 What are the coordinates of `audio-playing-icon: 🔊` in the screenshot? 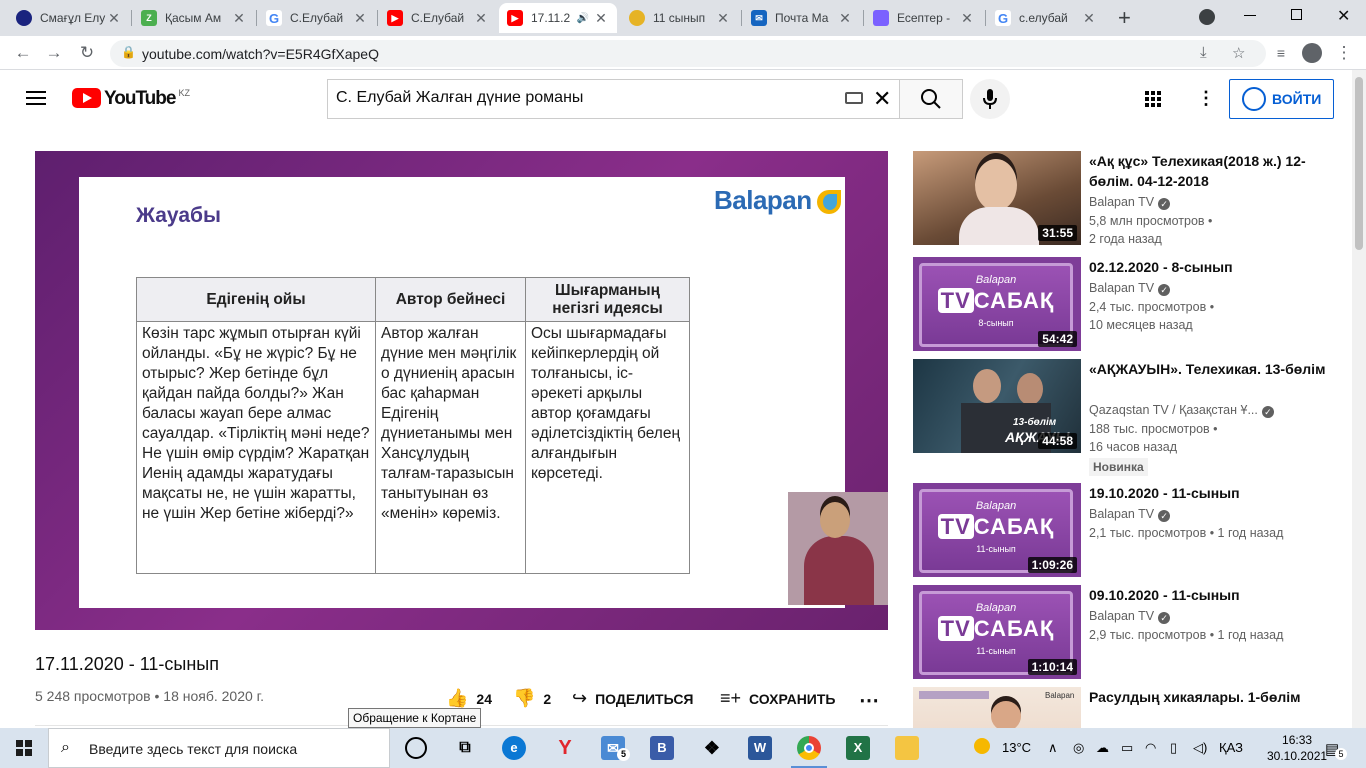 It's located at (583, 18).